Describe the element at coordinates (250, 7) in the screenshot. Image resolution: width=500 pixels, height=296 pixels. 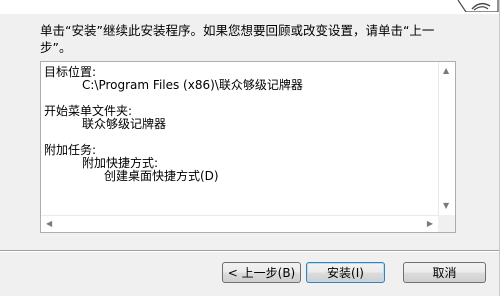
I see `wizard-header-strip` at that location.